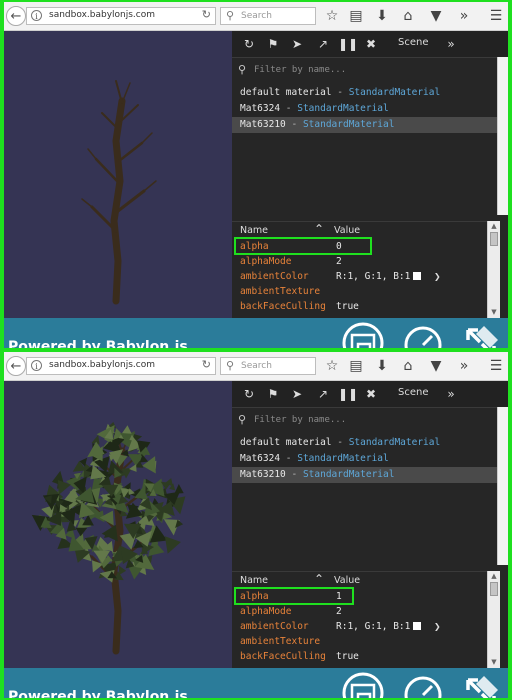  I want to click on material-type: StandardMaterial, so click(348, 474).